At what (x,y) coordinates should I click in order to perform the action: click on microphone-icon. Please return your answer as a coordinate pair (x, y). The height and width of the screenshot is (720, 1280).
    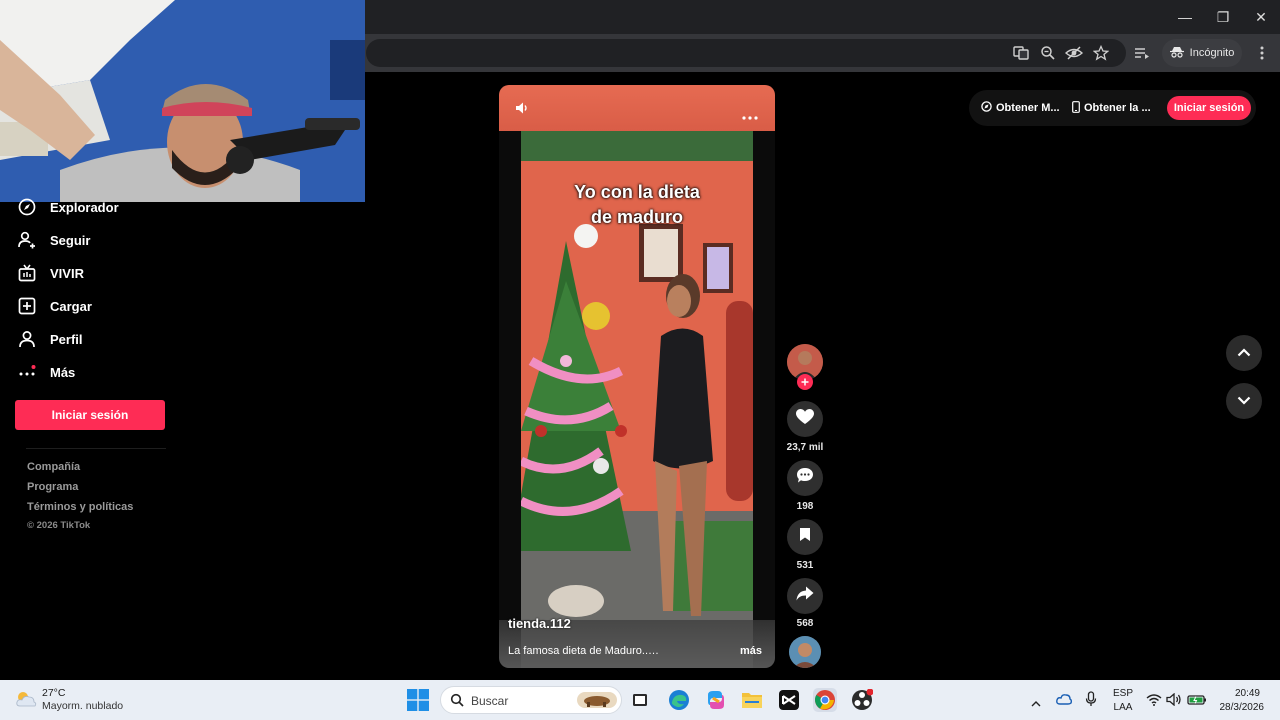
    Looking at the image, I should click on (1091, 701).